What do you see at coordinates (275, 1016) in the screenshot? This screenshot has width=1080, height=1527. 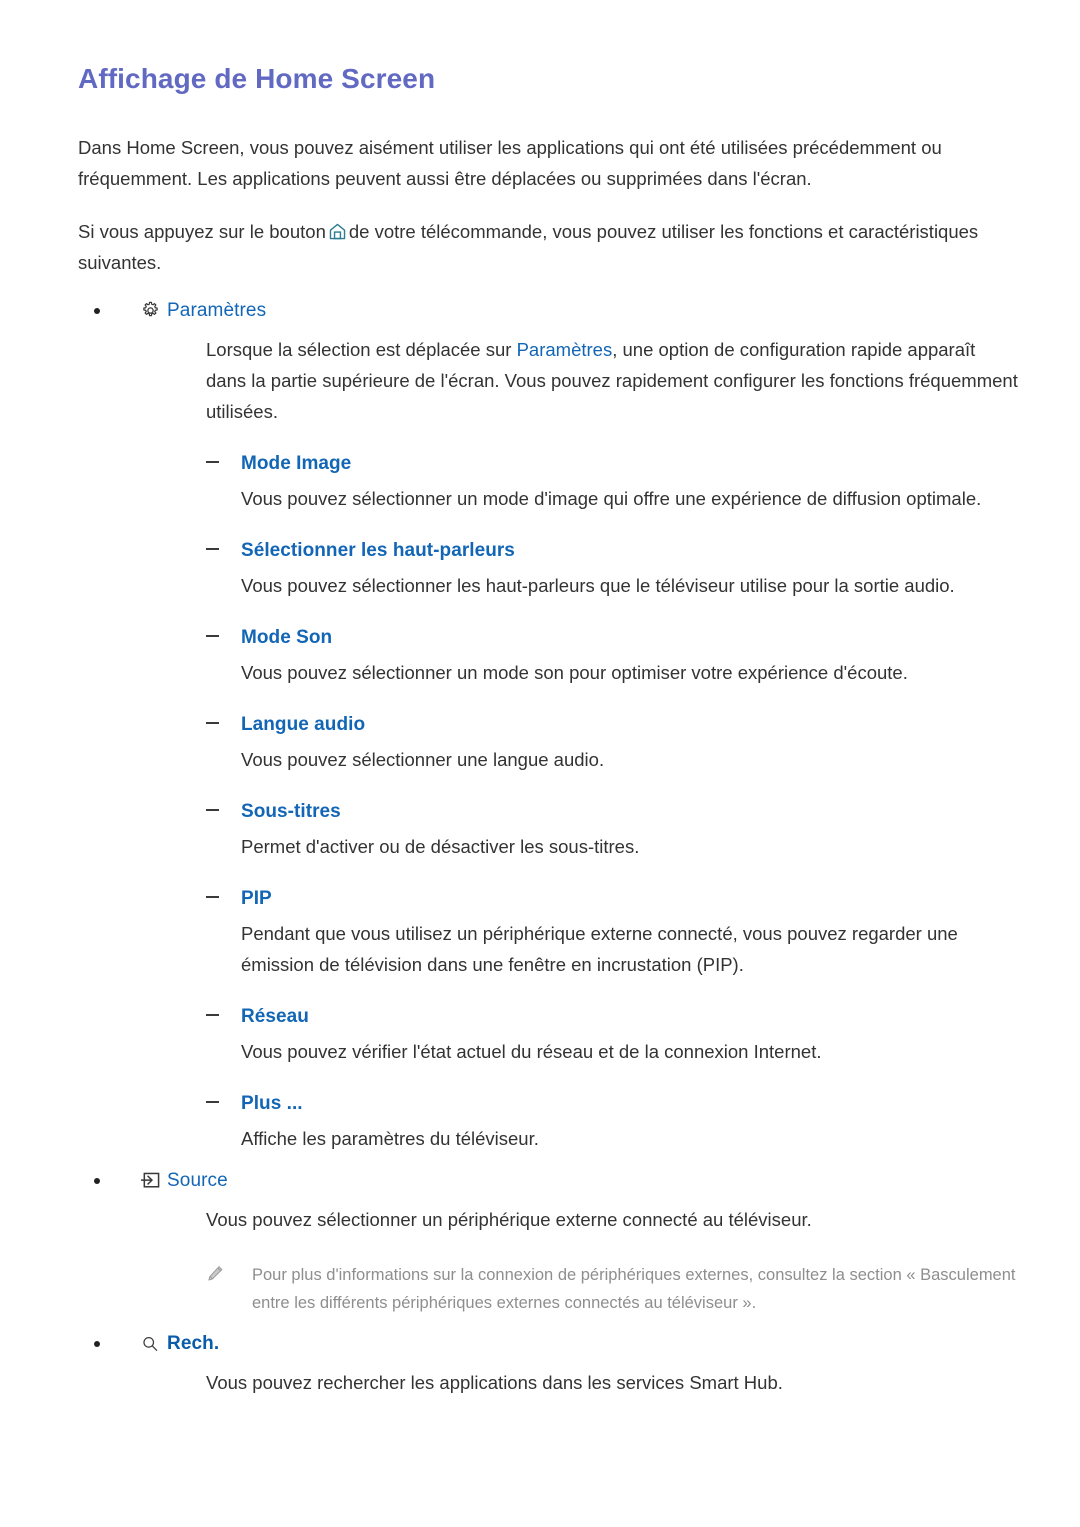 I see `subitem-label: Réseau` at bounding box center [275, 1016].